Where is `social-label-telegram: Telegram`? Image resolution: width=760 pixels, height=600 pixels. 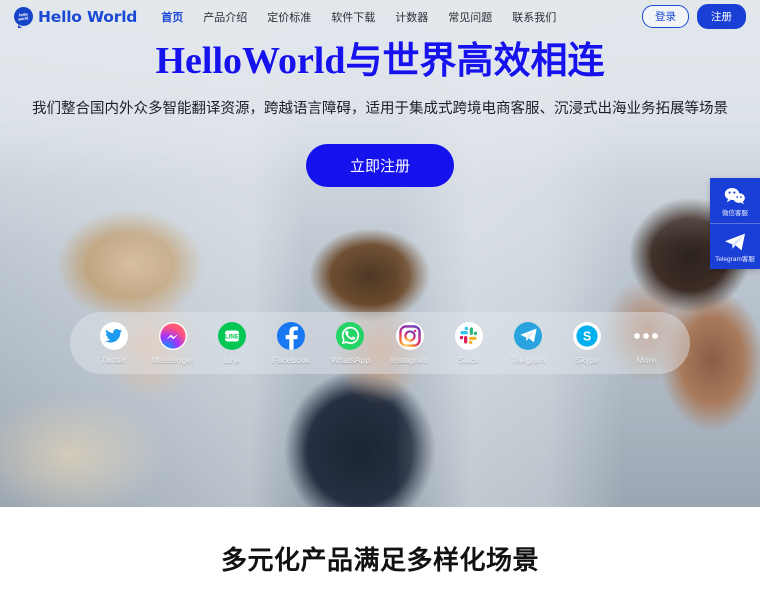 social-label-telegram: Telegram is located at coordinates (528, 359).